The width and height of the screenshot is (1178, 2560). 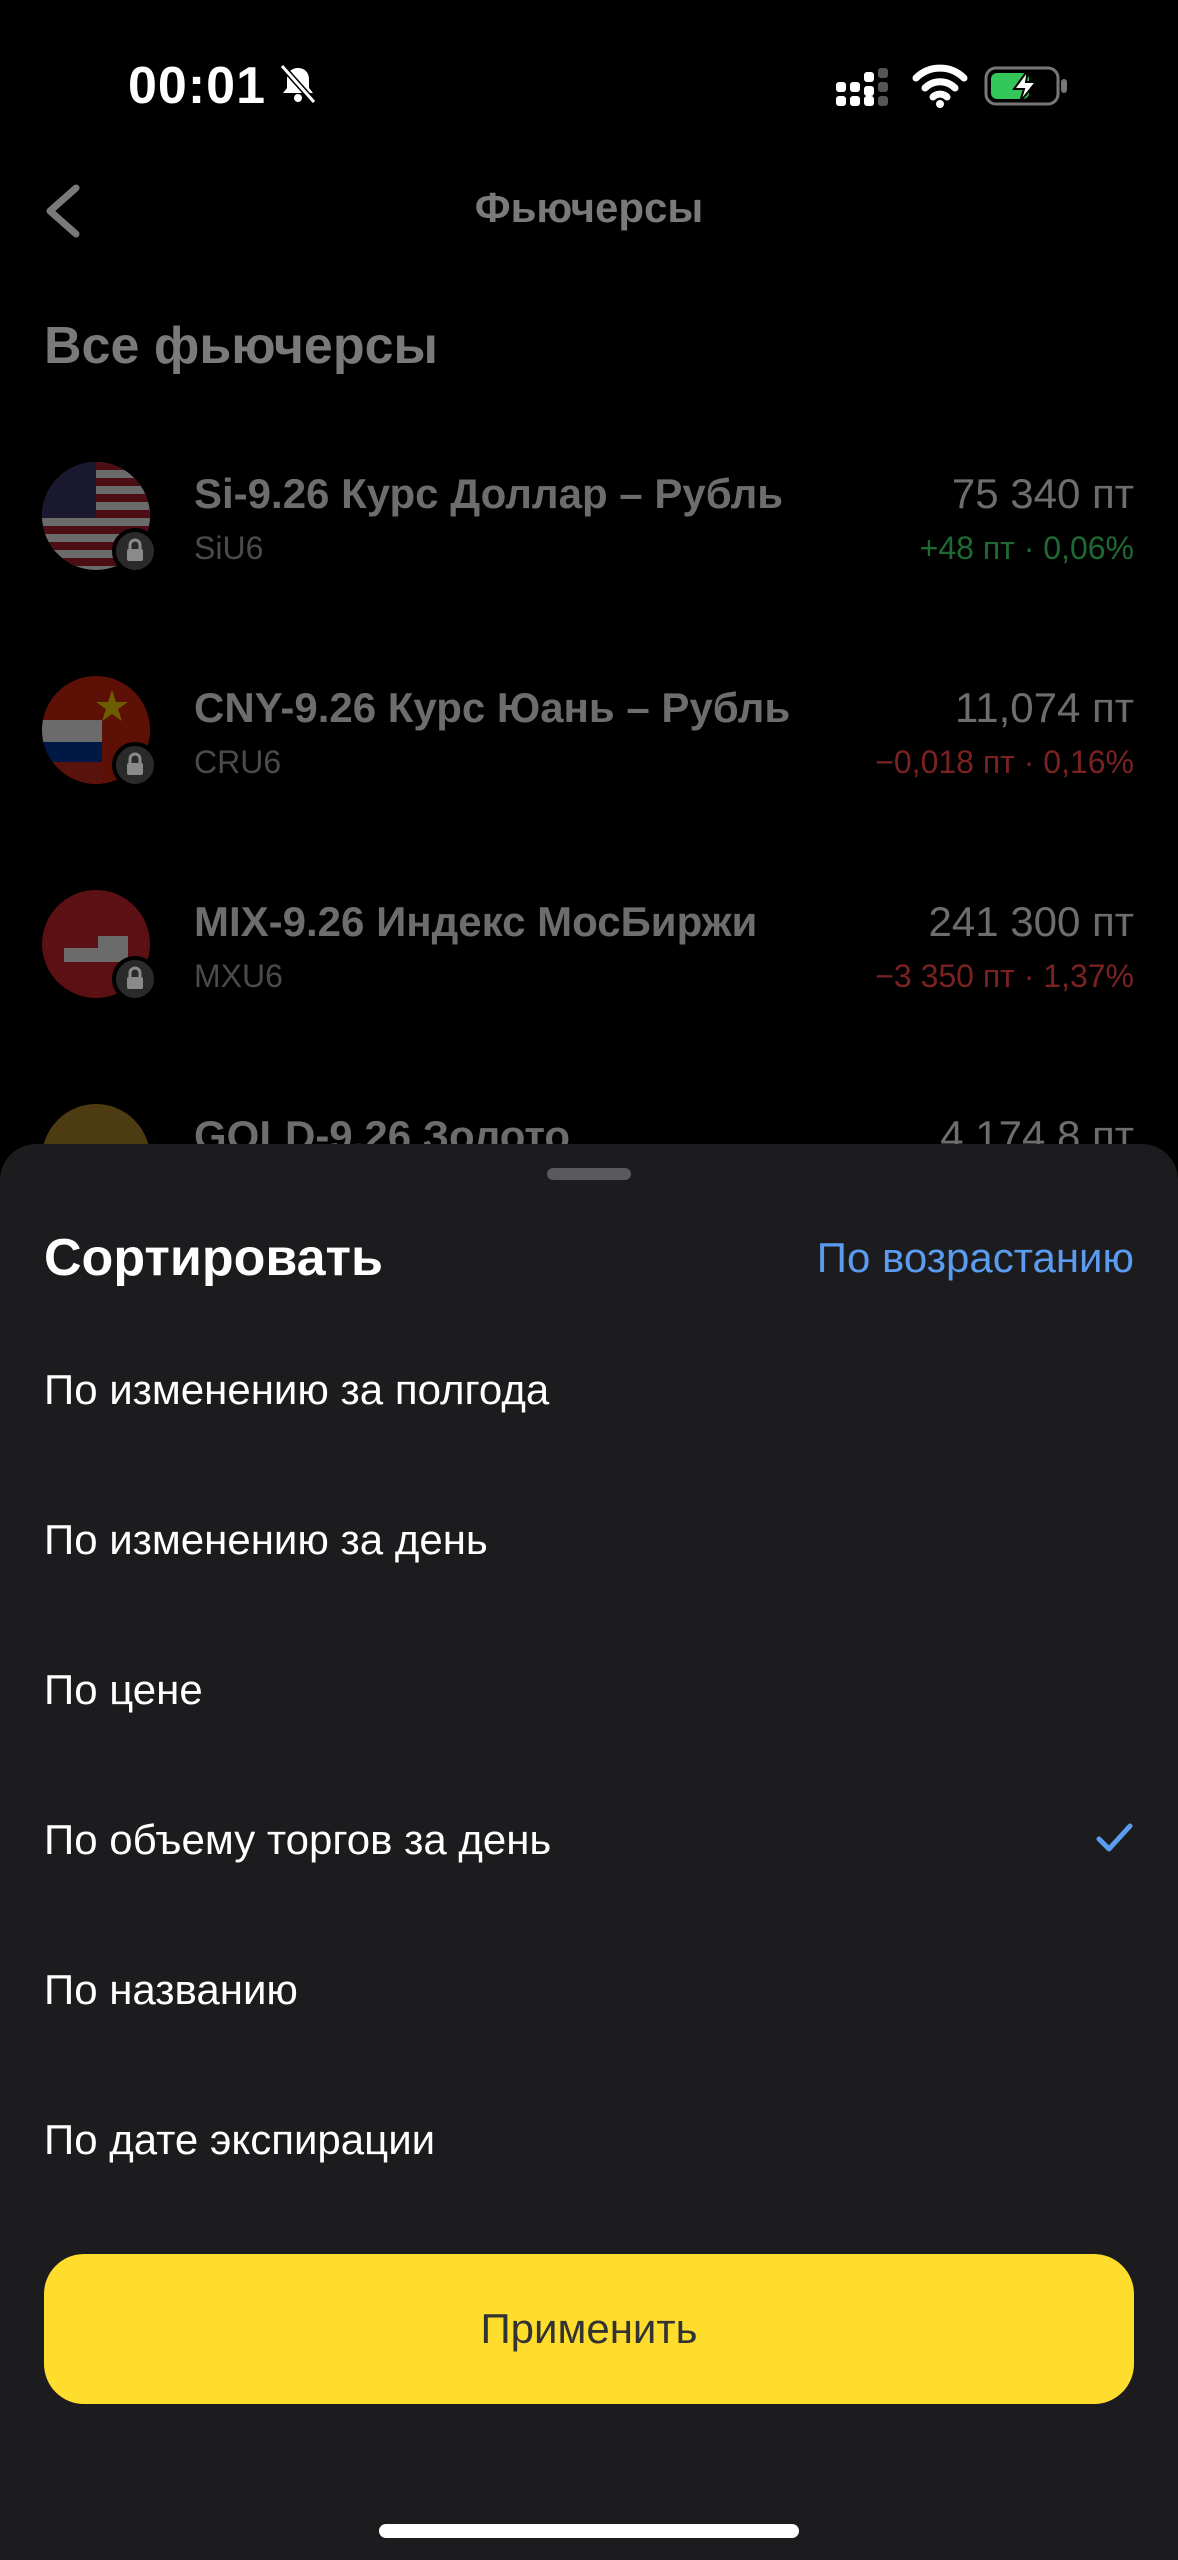 What do you see at coordinates (229, 548) in the screenshot?
I see `futures-ticker: SiU6` at bounding box center [229, 548].